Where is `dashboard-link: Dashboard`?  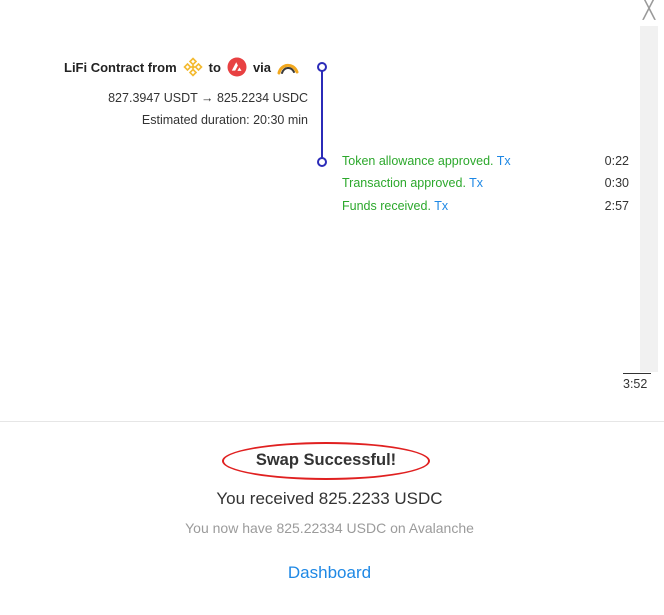 dashboard-link: Dashboard is located at coordinates (329, 573).